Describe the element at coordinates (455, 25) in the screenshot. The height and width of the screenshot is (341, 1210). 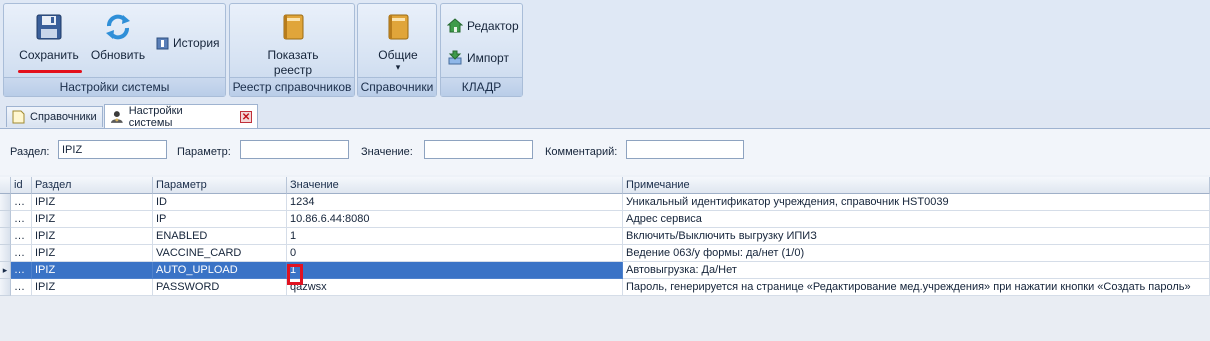
I see `house-edit-icon` at that location.